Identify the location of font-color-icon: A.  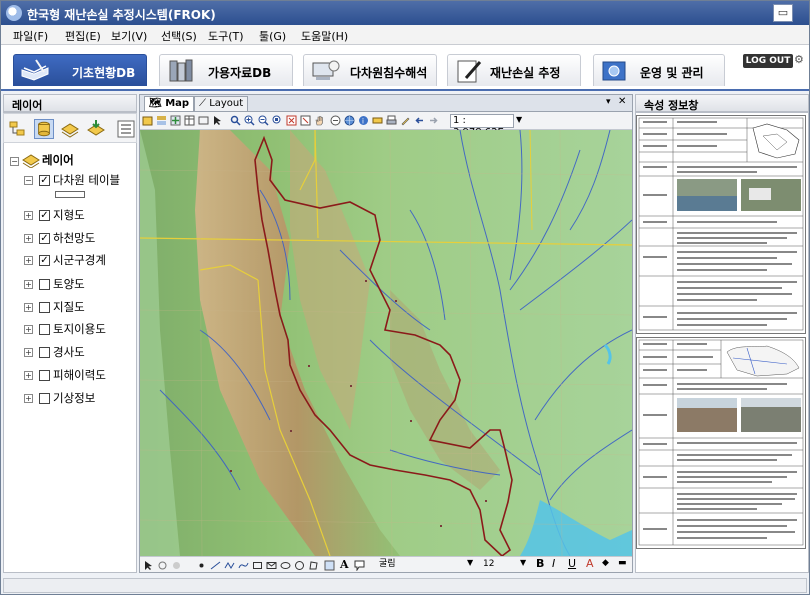
(590, 563).